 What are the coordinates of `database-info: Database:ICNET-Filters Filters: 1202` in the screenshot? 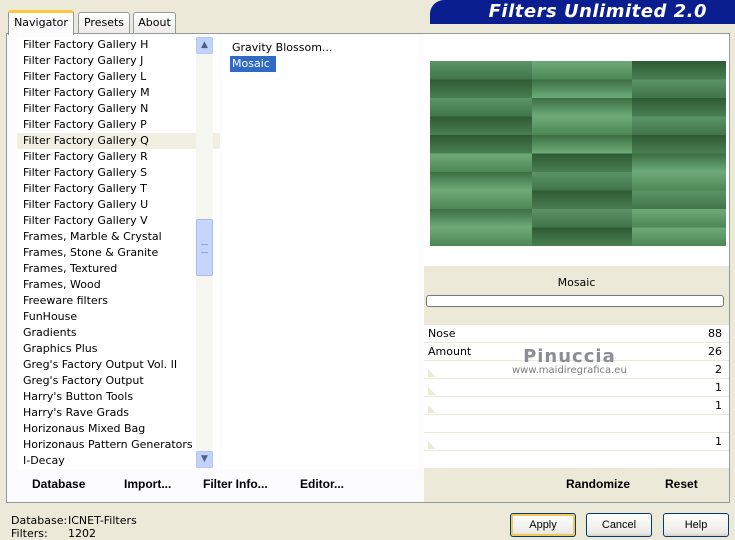 It's located at (74, 527).